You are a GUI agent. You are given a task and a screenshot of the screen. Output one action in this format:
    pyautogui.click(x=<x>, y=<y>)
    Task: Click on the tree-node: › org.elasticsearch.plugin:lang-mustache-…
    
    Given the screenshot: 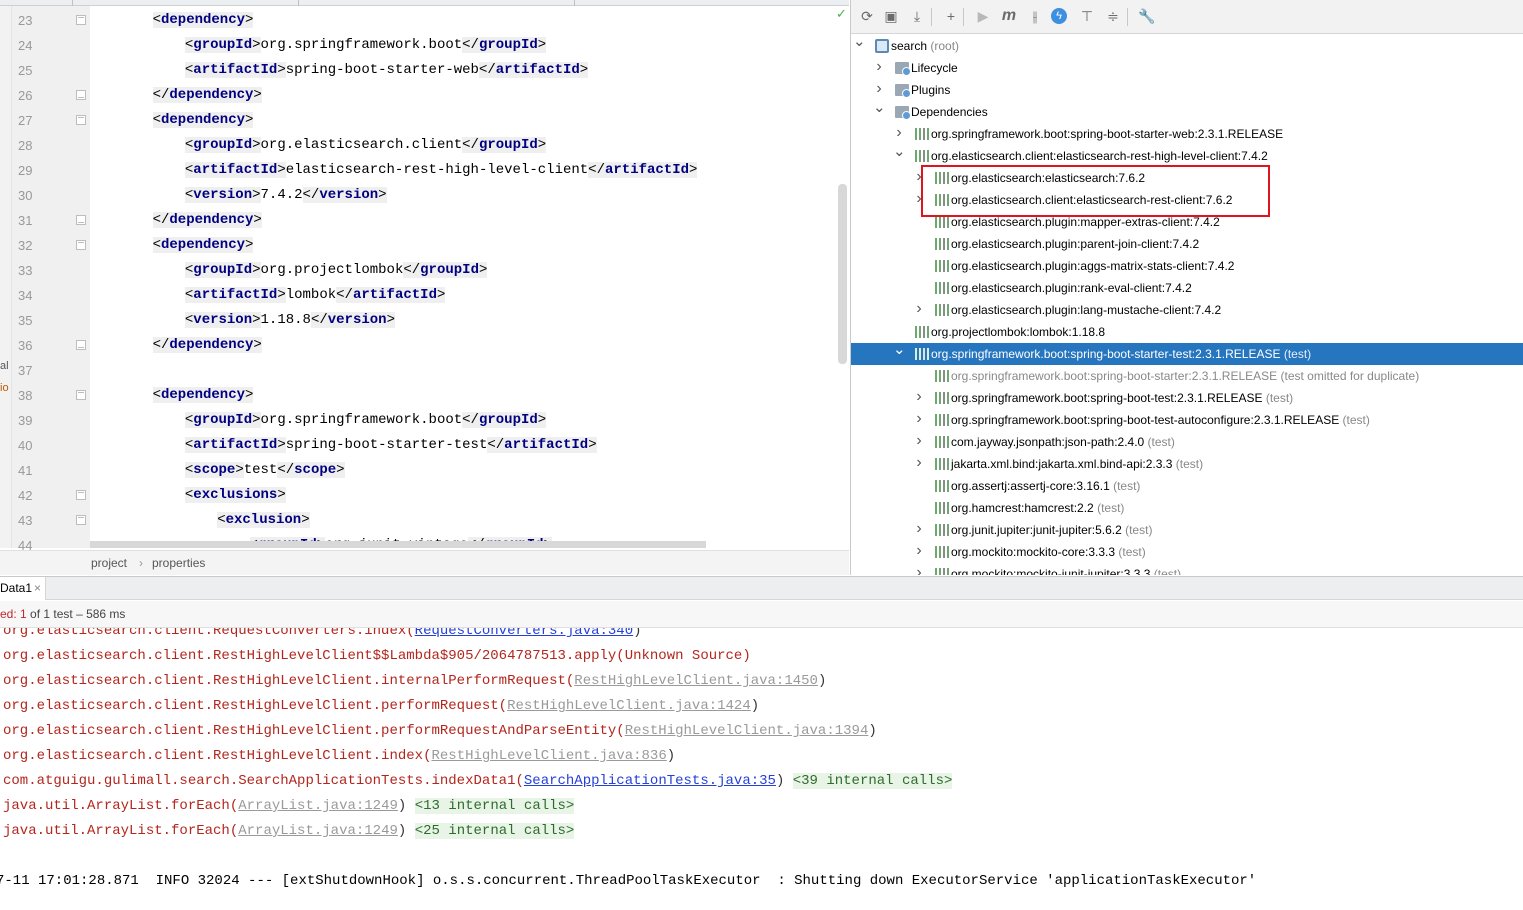 What is the action you would take?
    pyautogui.click(x=1187, y=310)
    